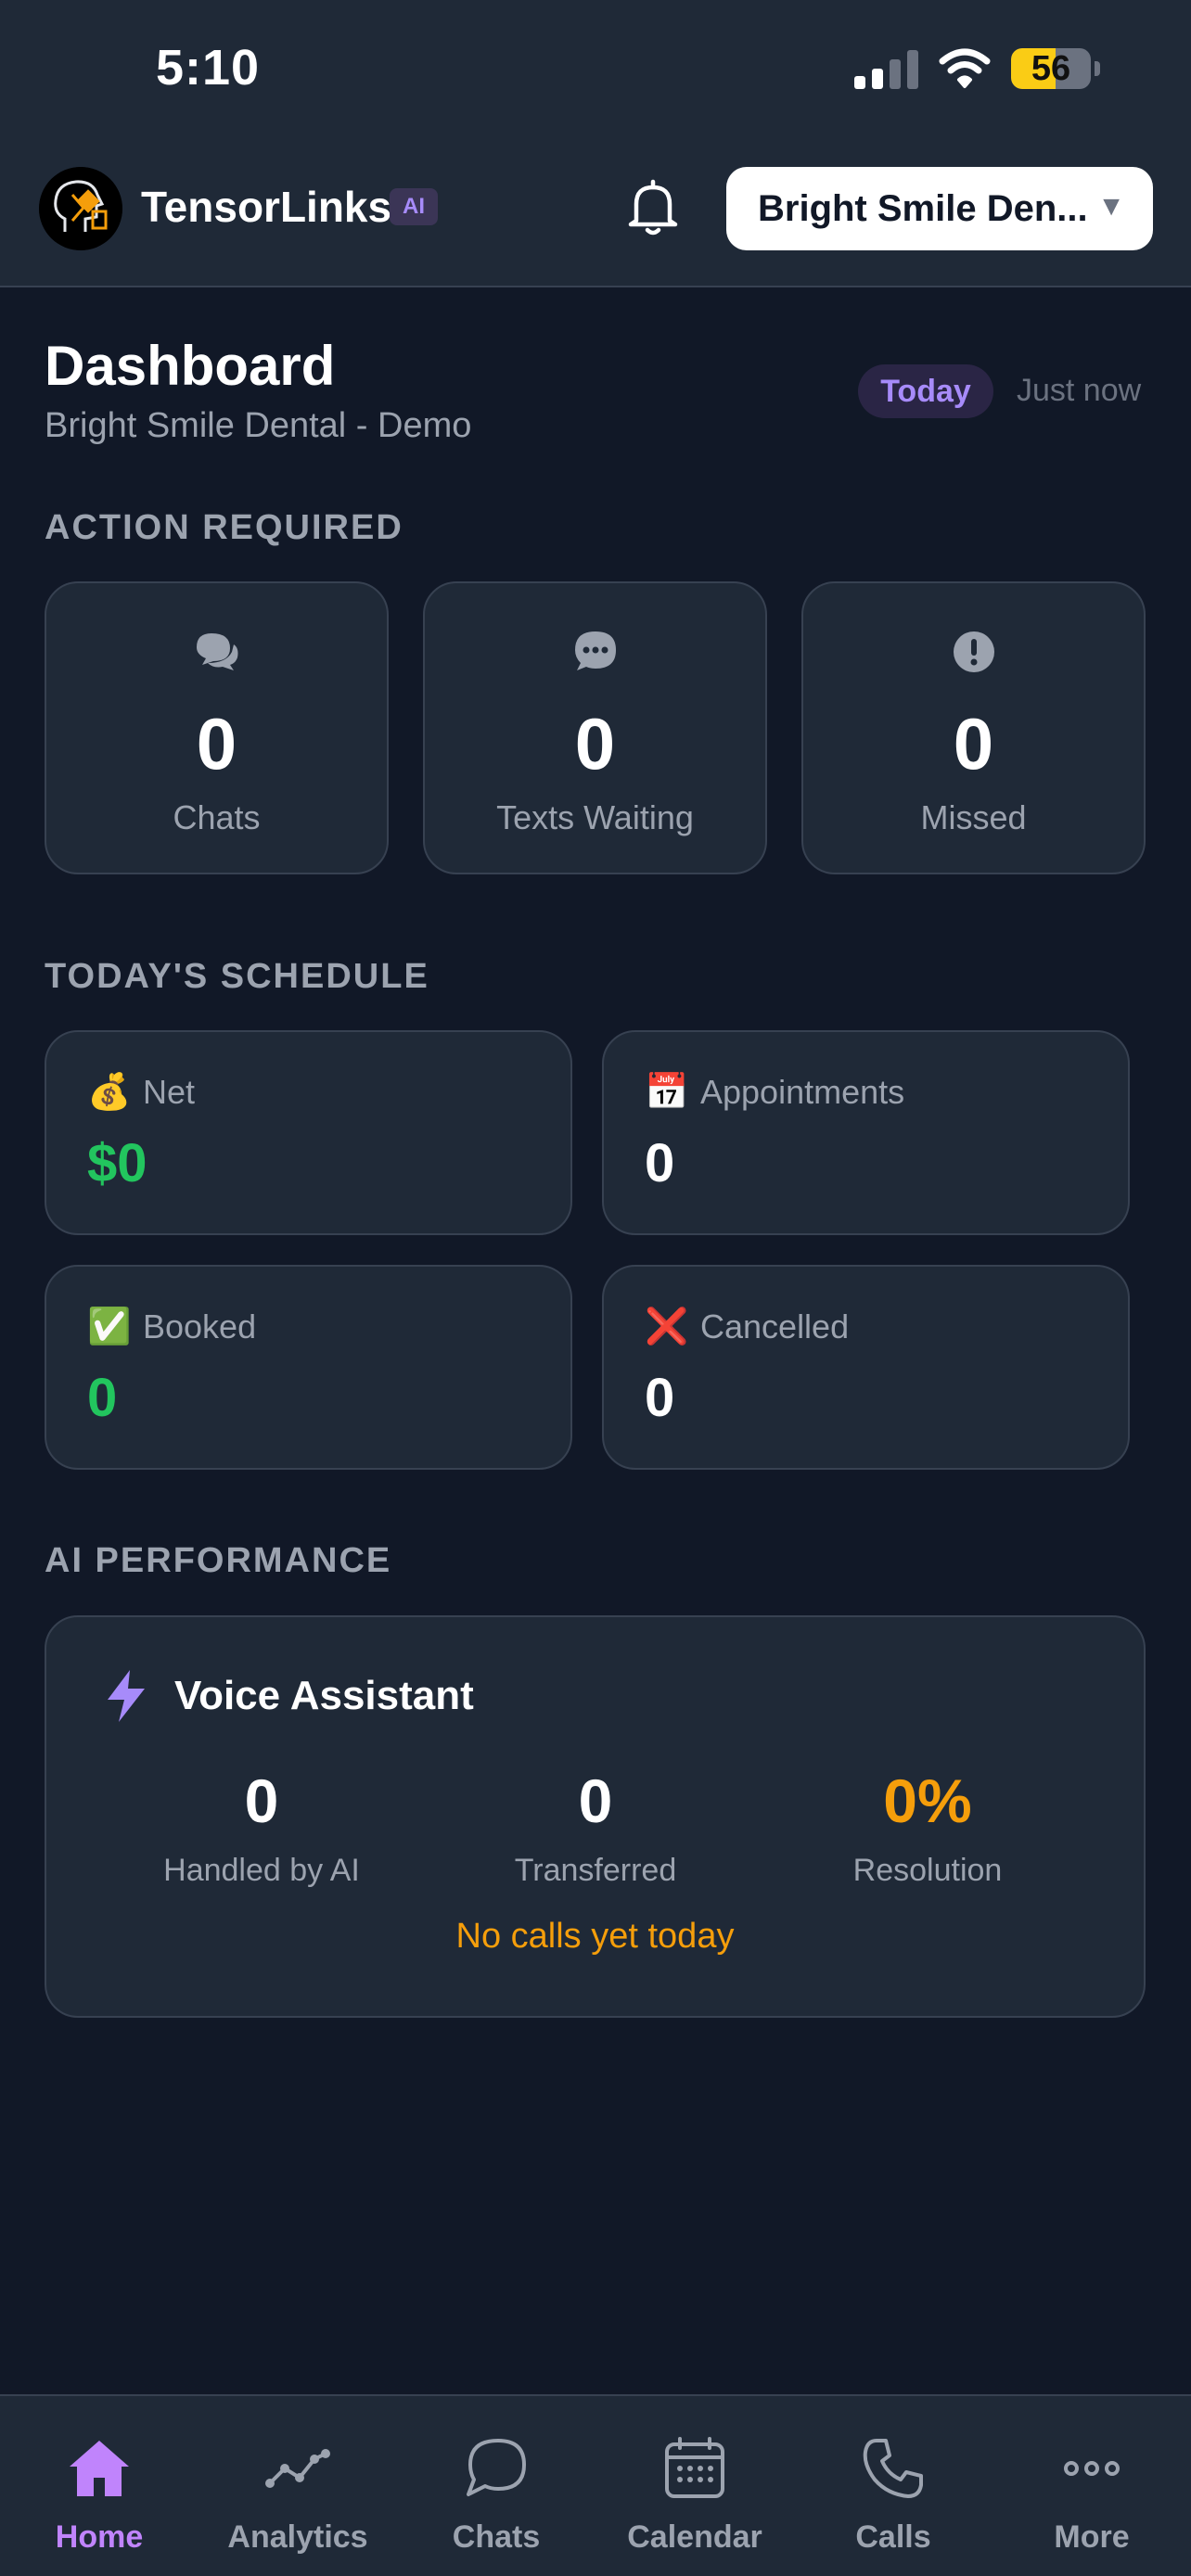 This screenshot has height=2576, width=1191. I want to click on handled-by-ai-label: Handled by AI, so click(261, 1870).